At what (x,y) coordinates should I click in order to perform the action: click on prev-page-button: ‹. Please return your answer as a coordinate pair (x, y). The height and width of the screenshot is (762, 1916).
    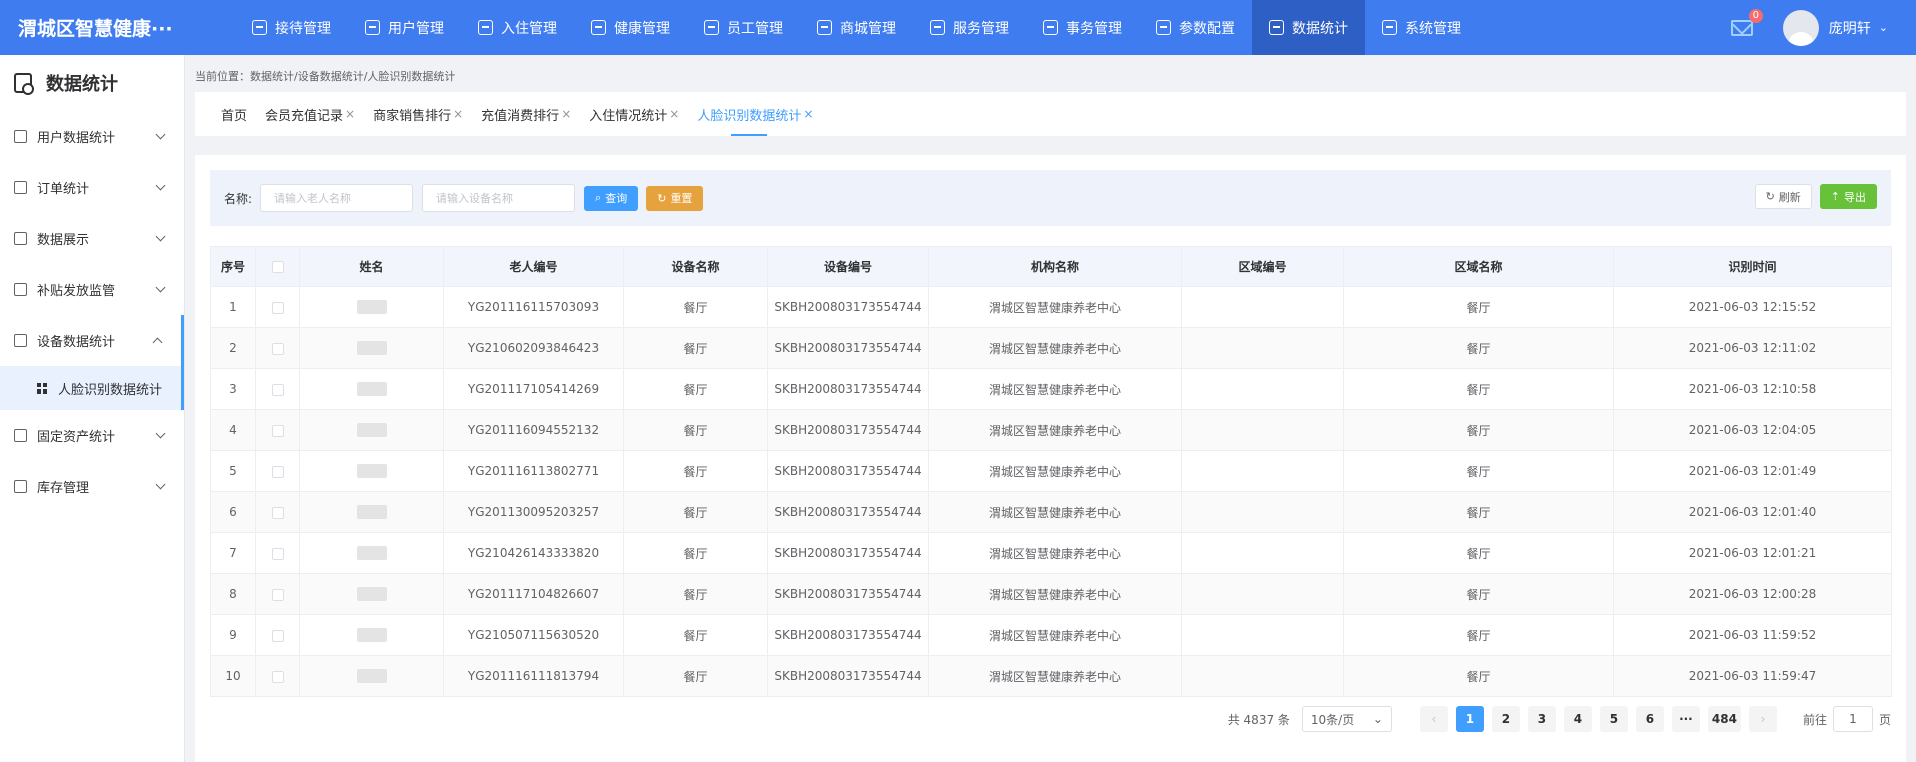
    Looking at the image, I should click on (1433, 719).